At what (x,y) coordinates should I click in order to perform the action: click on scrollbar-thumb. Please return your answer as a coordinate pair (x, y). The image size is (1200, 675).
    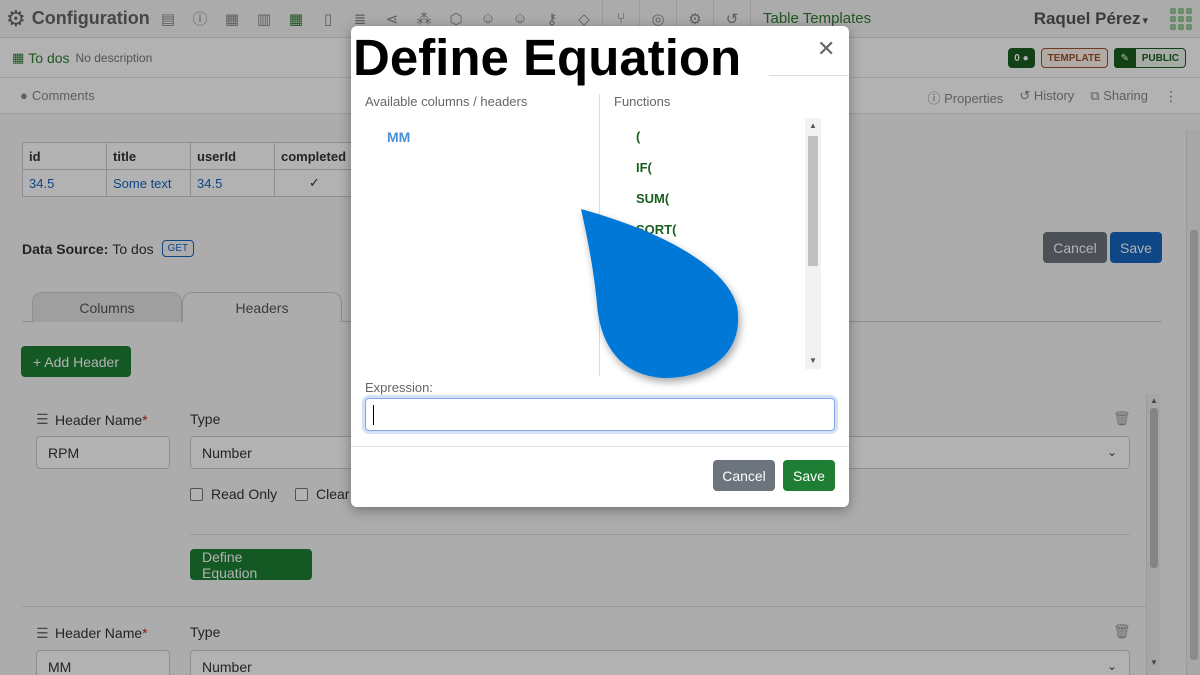
    Looking at the image, I should click on (813, 201).